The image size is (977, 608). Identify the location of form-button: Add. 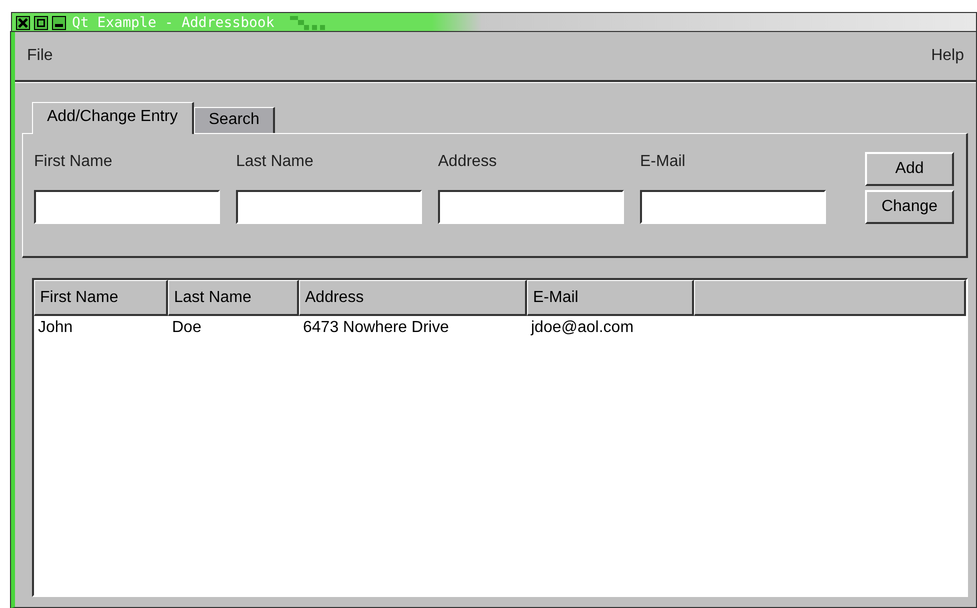
(909, 169).